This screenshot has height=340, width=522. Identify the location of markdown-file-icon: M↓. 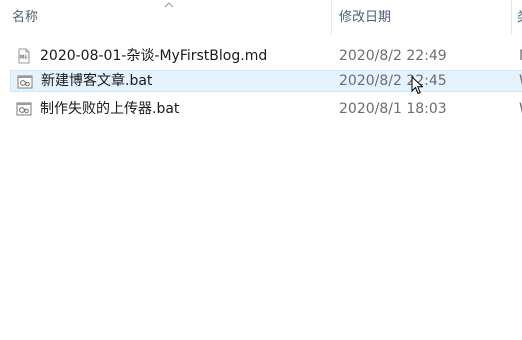
(24, 56).